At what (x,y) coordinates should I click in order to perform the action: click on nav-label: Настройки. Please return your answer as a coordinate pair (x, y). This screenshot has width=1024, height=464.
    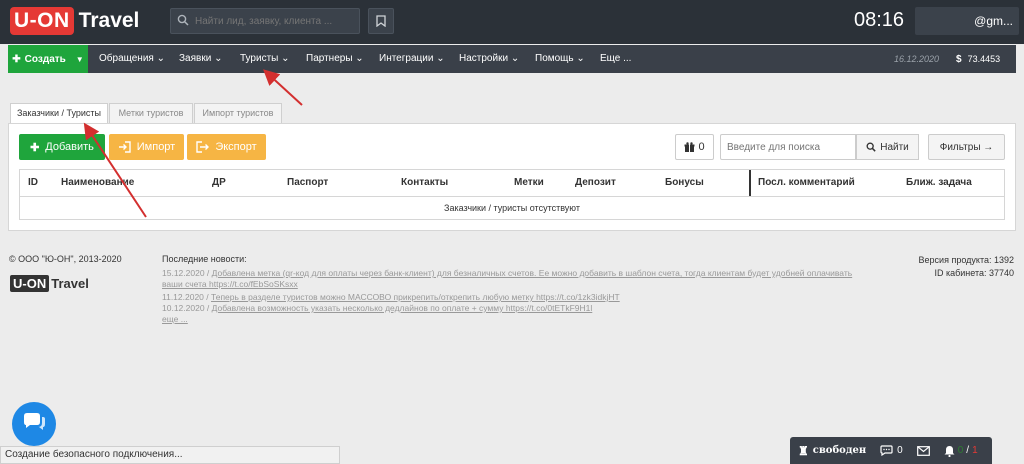
    Looking at the image, I should click on (484, 58).